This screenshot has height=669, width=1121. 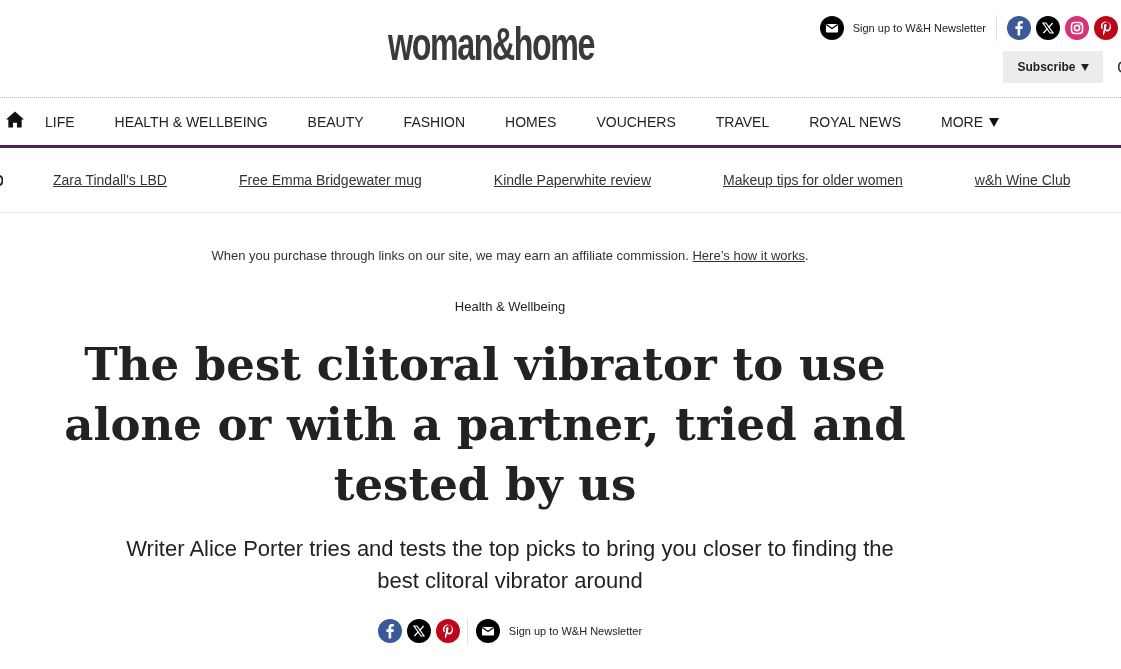 What do you see at coordinates (491, 44) in the screenshot?
I see `site-logo: woman&home` at bounding box center [491, 44].